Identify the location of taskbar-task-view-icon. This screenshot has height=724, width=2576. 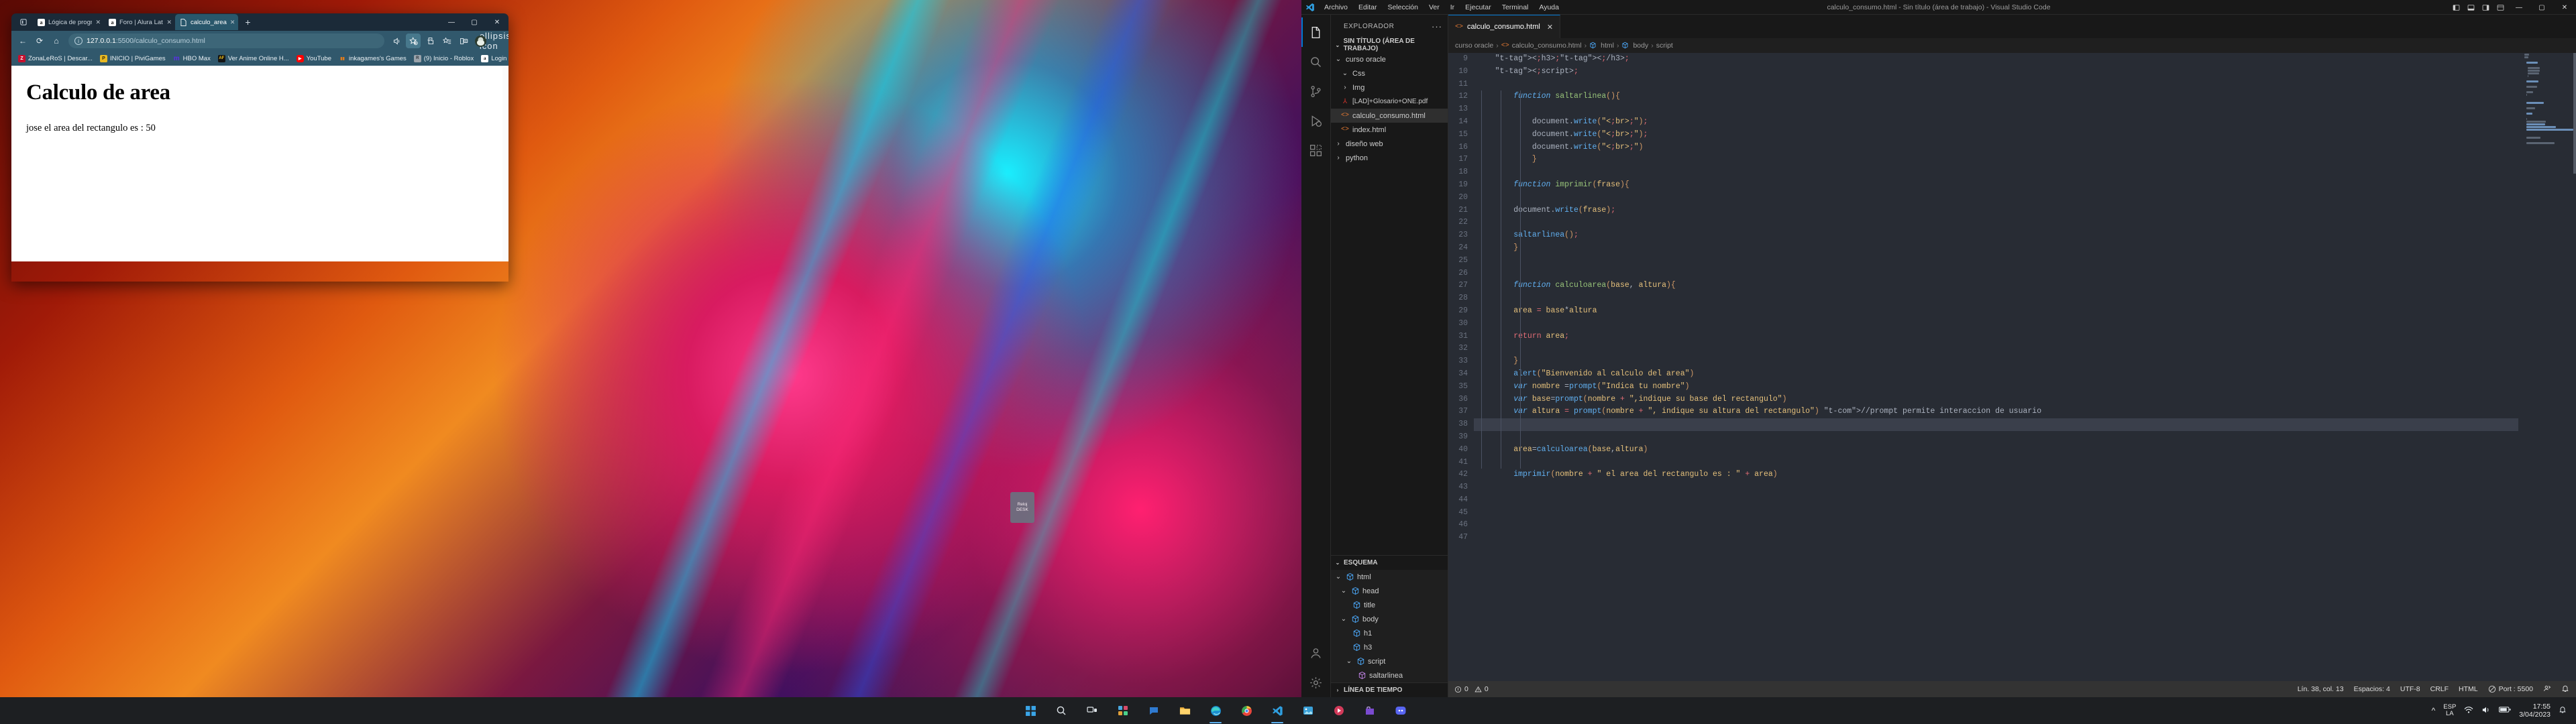
(1092, 710).